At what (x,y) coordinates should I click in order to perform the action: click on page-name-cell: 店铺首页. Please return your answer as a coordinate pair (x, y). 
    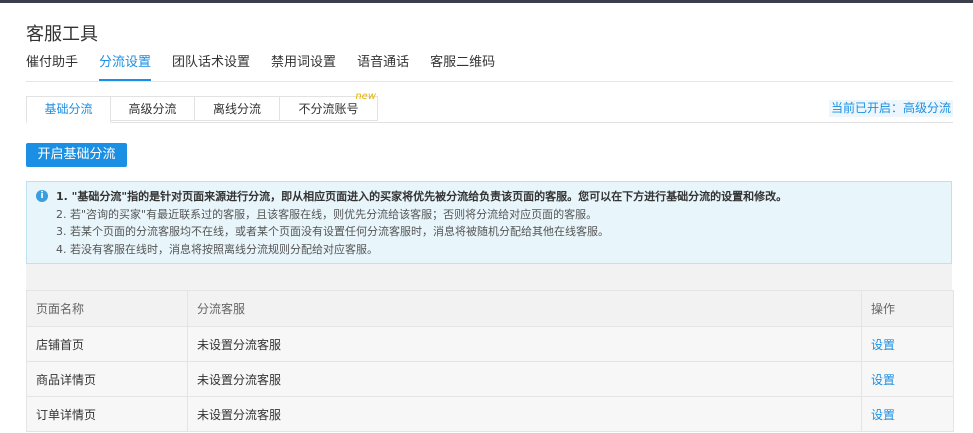
    Looking at the image, I should click on (107, 344).